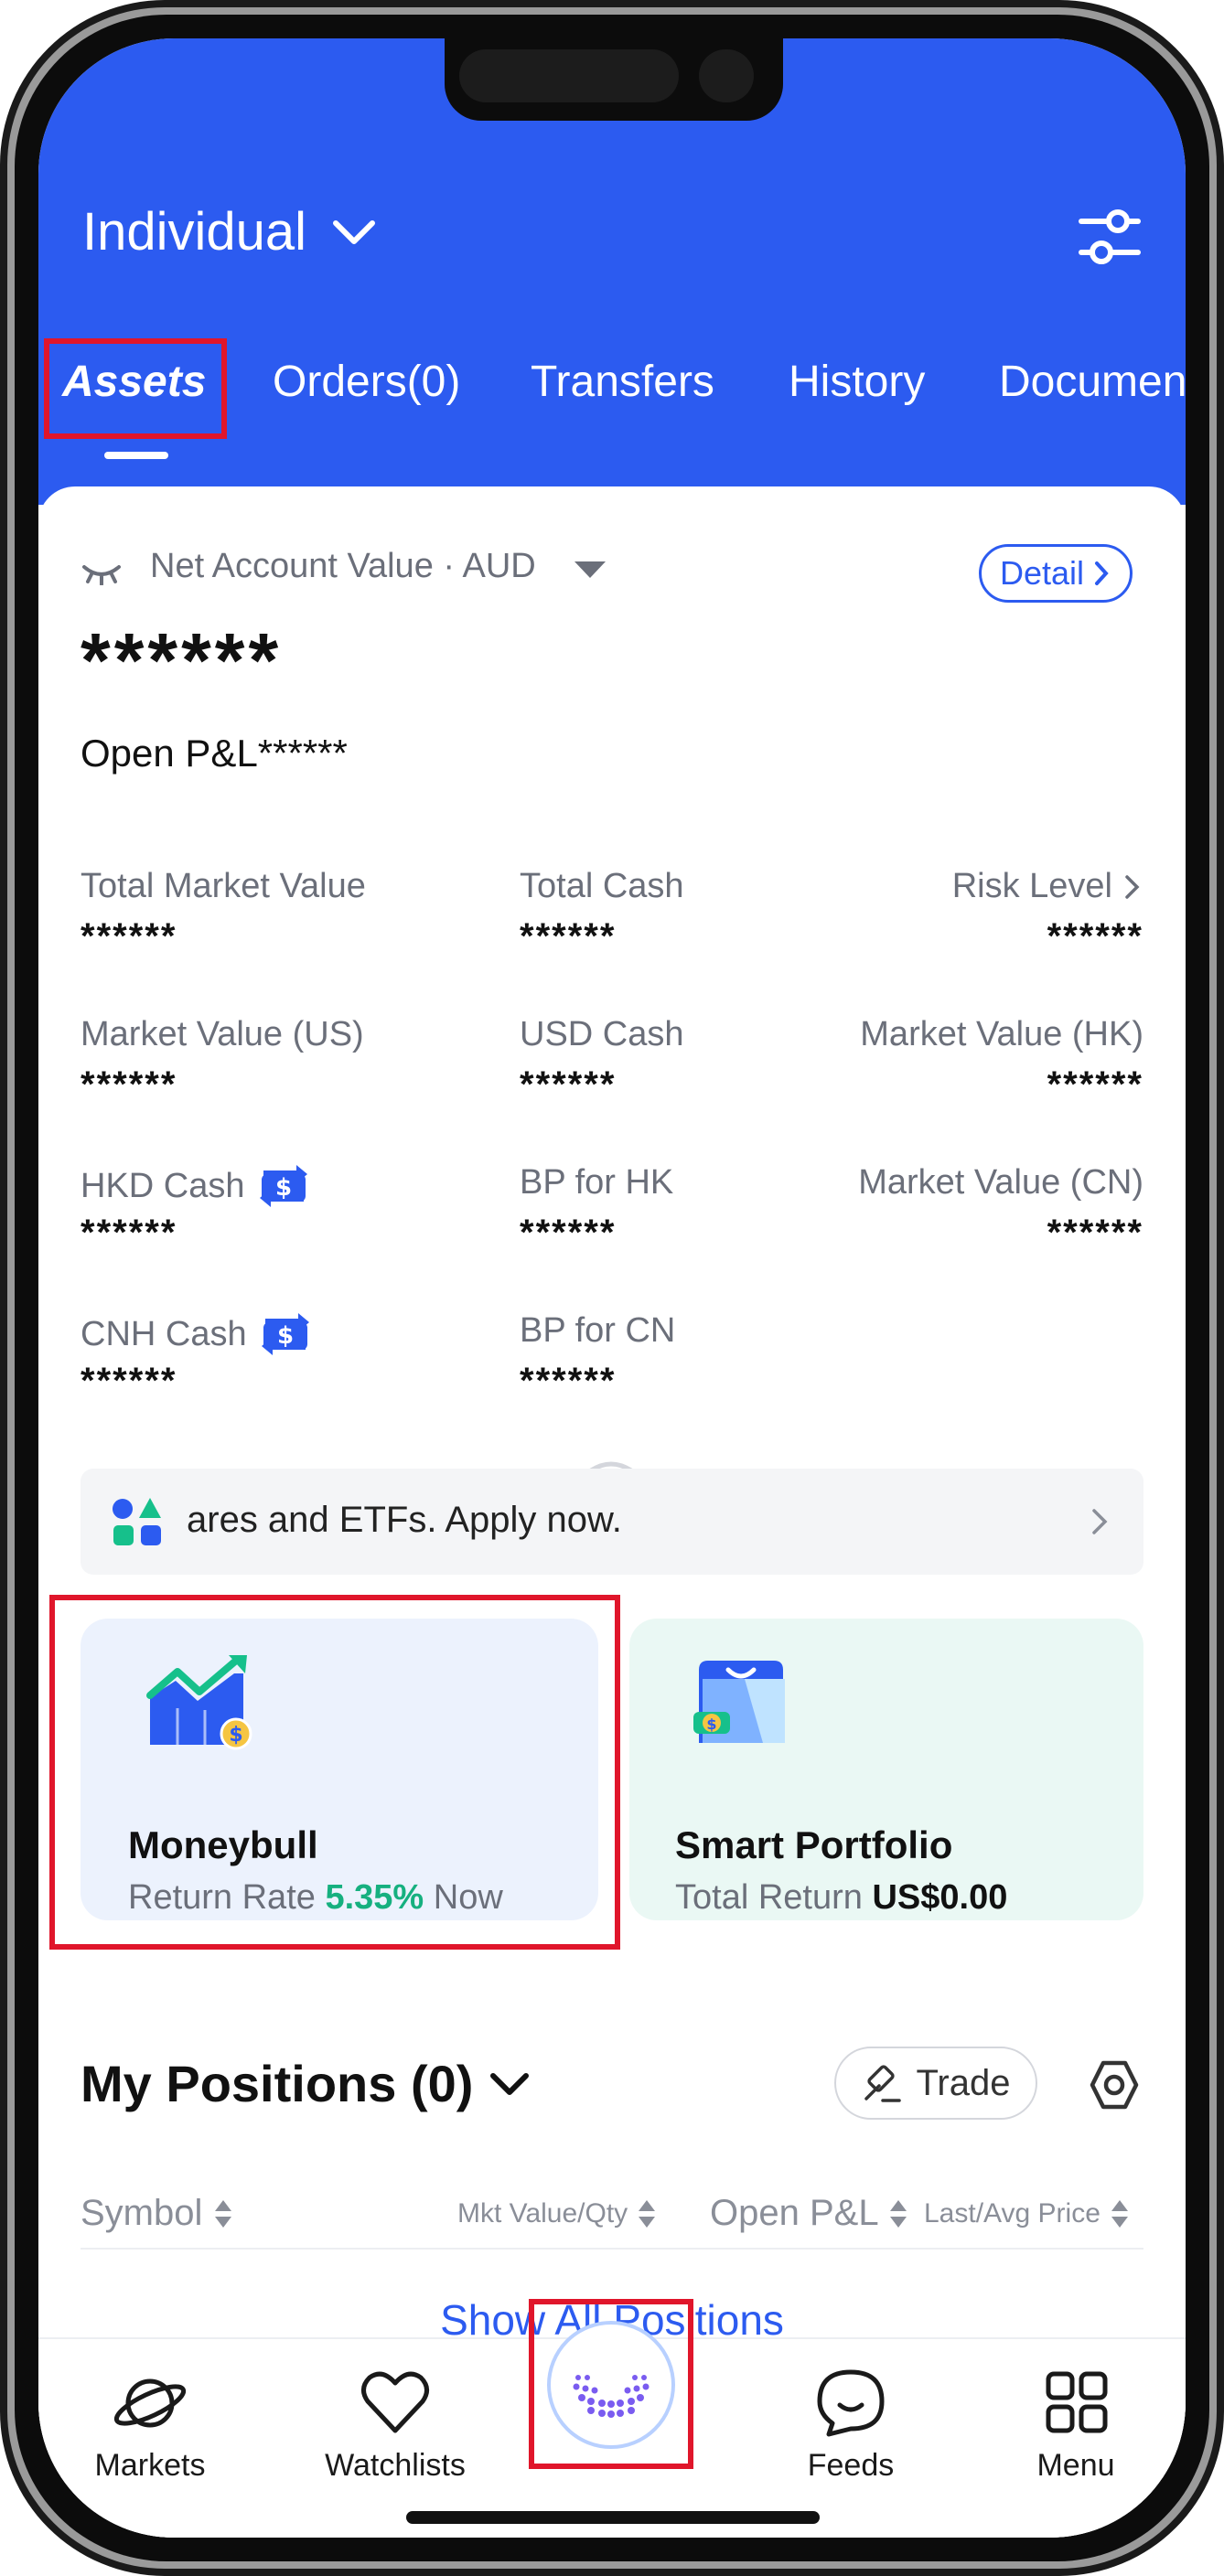 This screenshot has height=2576, width=1224. Describe the element at coordinates (814, 1844) in the screenshot. I see `smart-portfolio-title: Smart Portfolio` at that location.